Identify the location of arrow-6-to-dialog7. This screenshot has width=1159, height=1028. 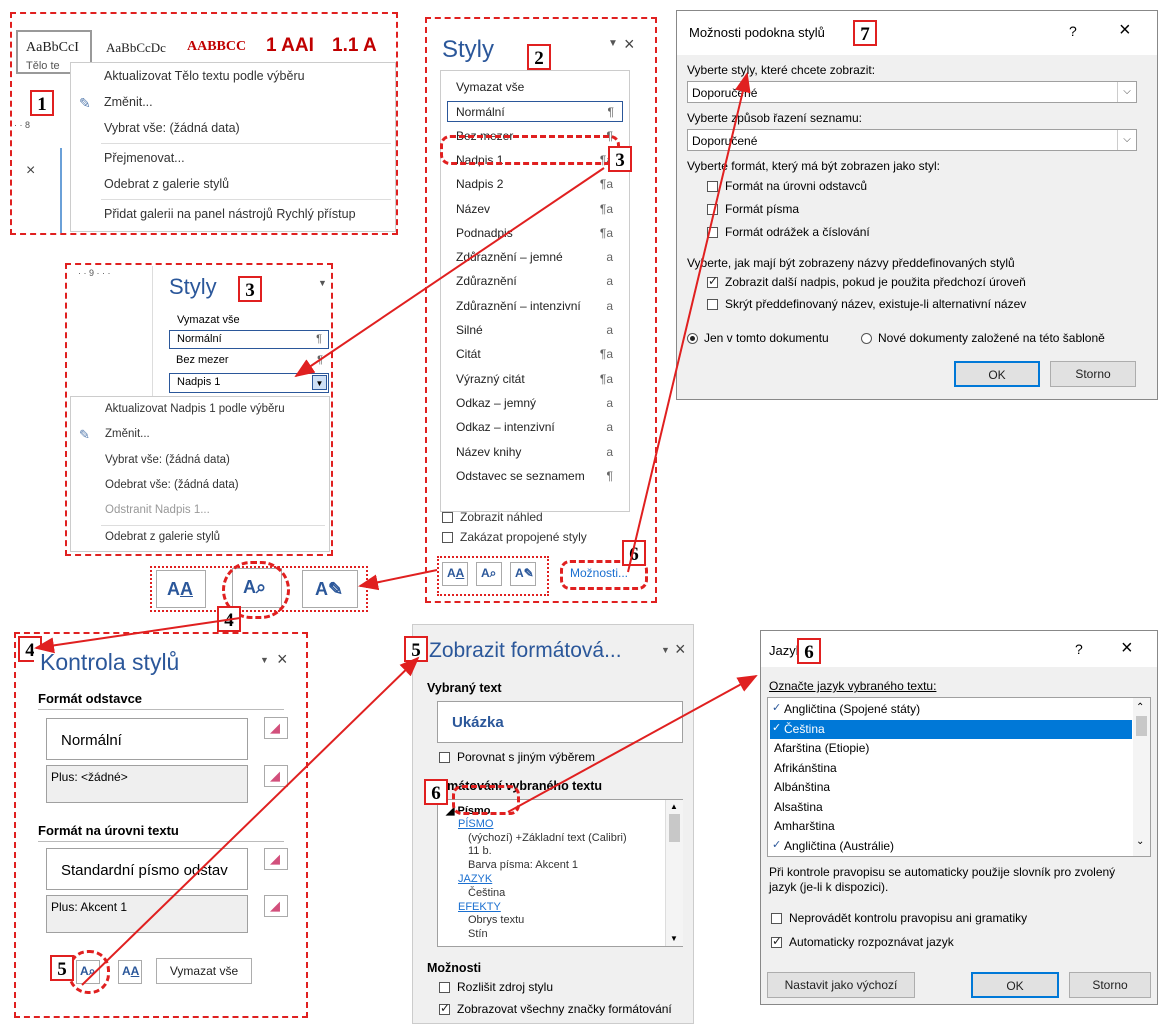
(689, 322).